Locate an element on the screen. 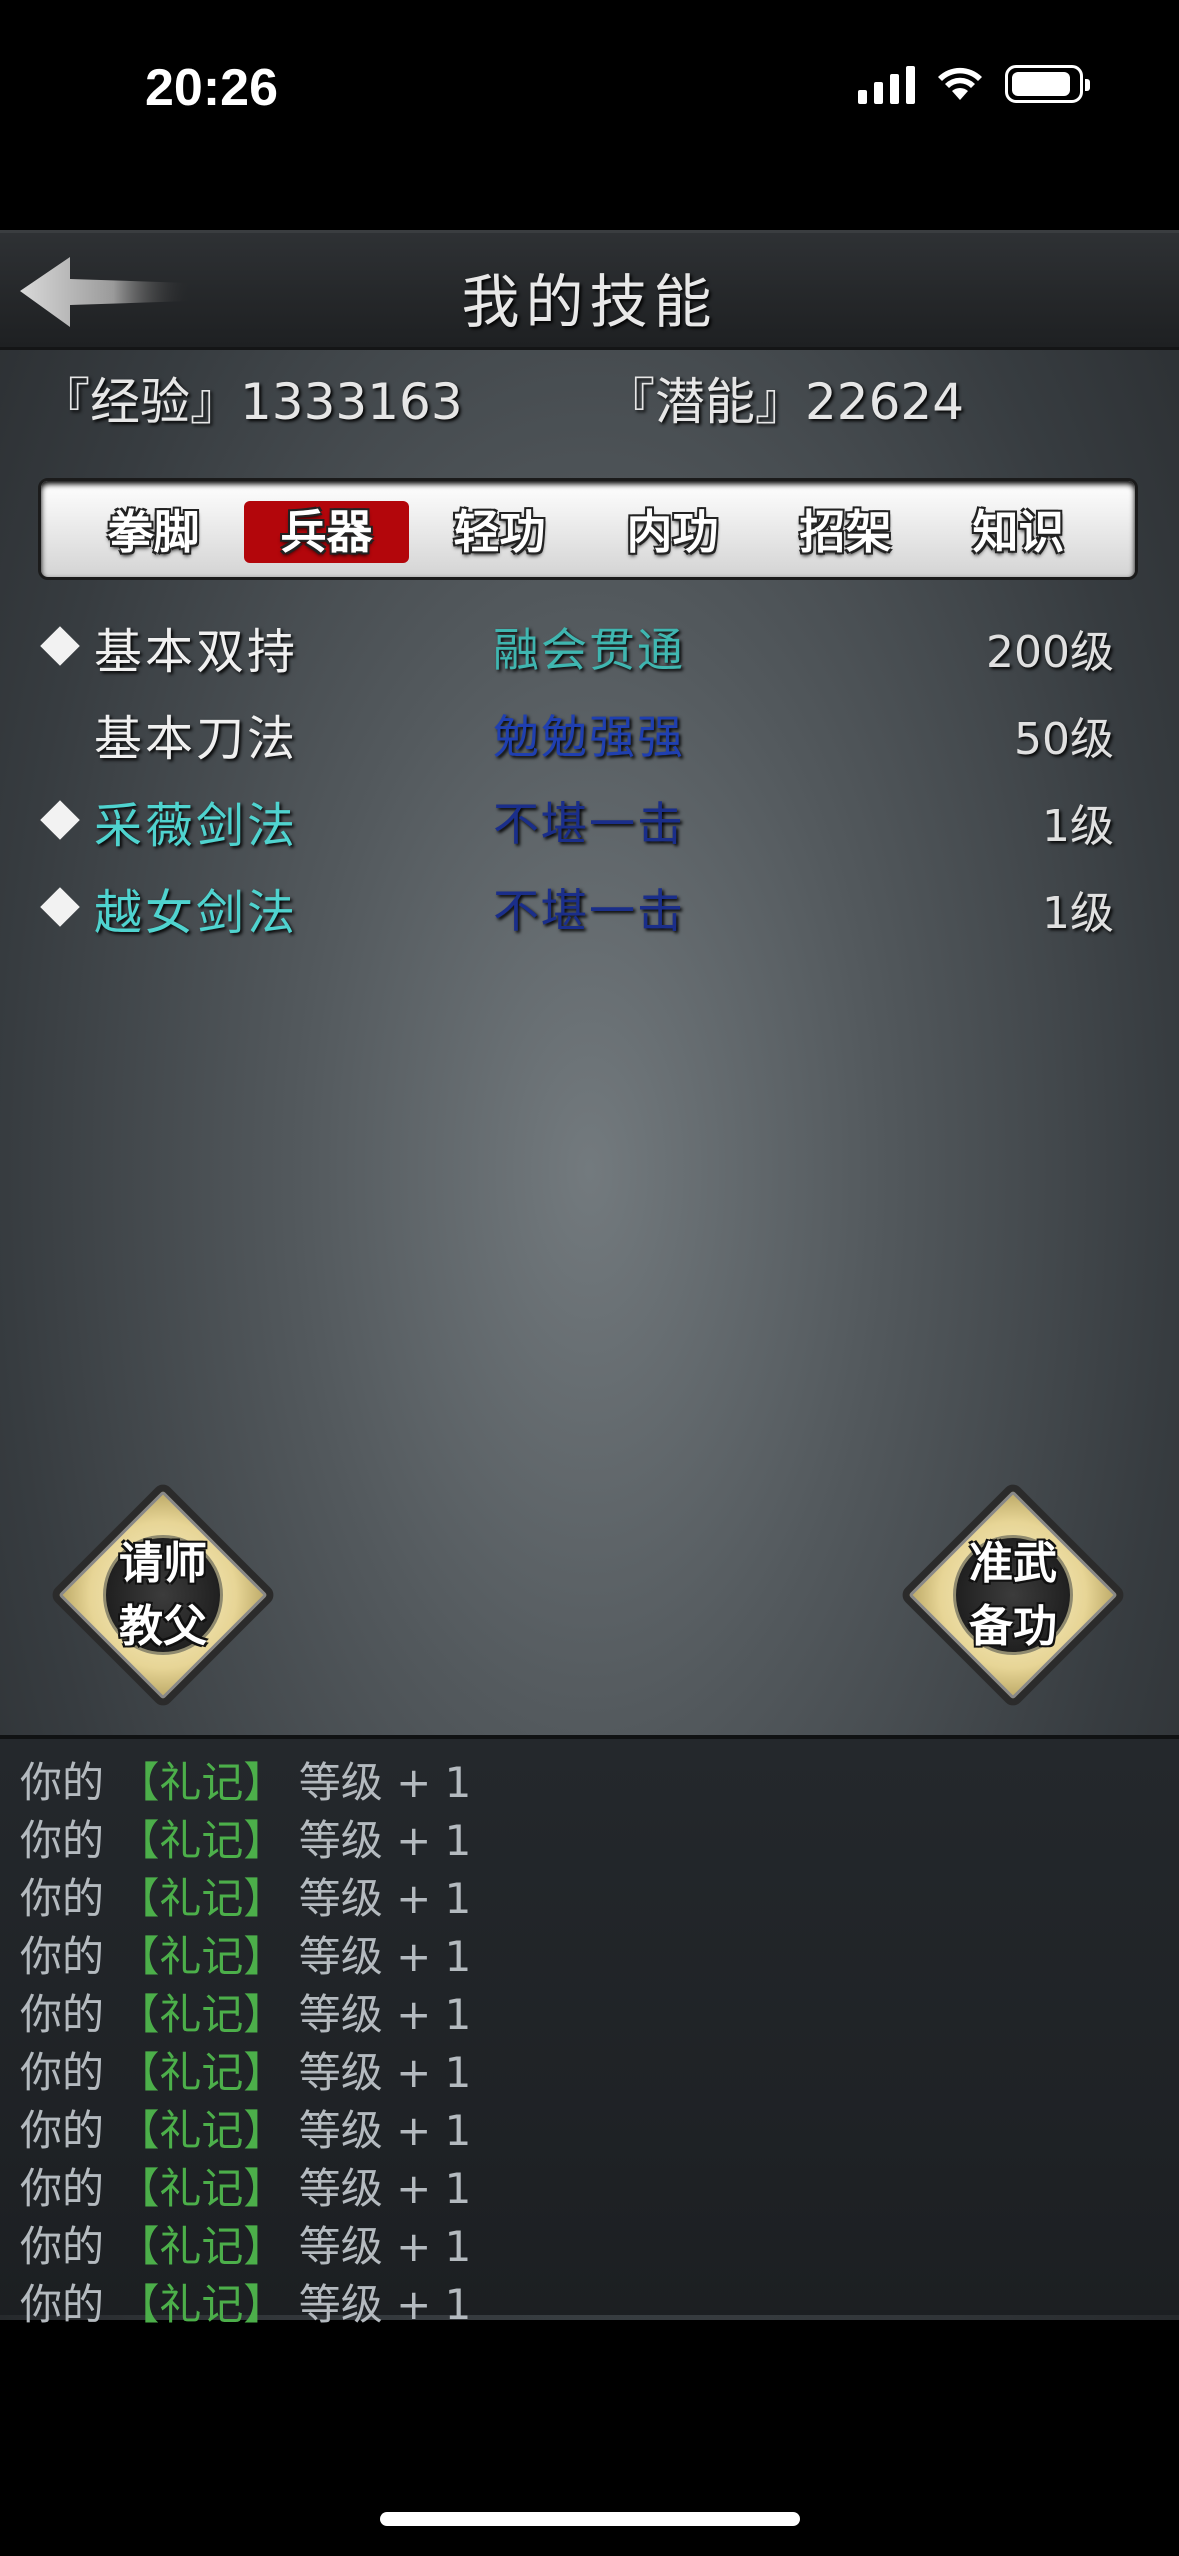  button-label-line2: 教父 is located at coordinates (163, 1626).